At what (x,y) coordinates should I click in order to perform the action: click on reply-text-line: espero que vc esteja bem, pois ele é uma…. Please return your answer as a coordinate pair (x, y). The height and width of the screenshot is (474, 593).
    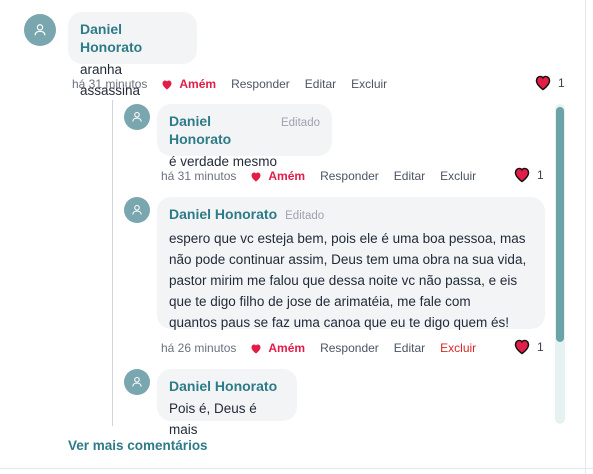
    Looking at the image, I should click on (347, 238).